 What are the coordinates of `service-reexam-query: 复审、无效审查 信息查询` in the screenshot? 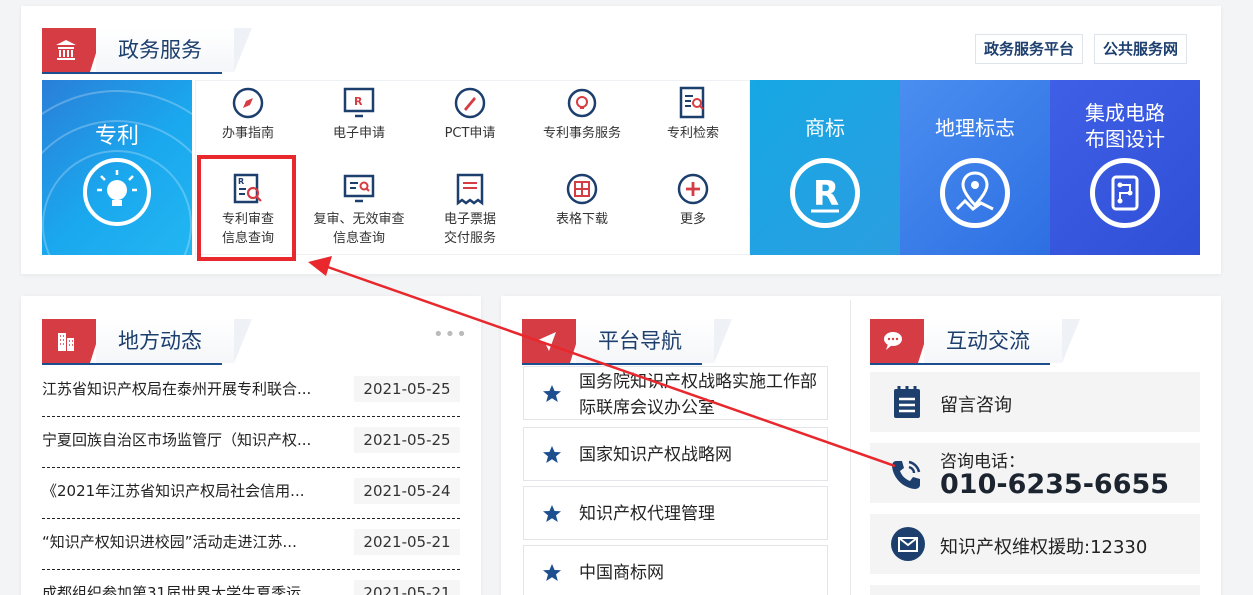 It's located at (359, 210).